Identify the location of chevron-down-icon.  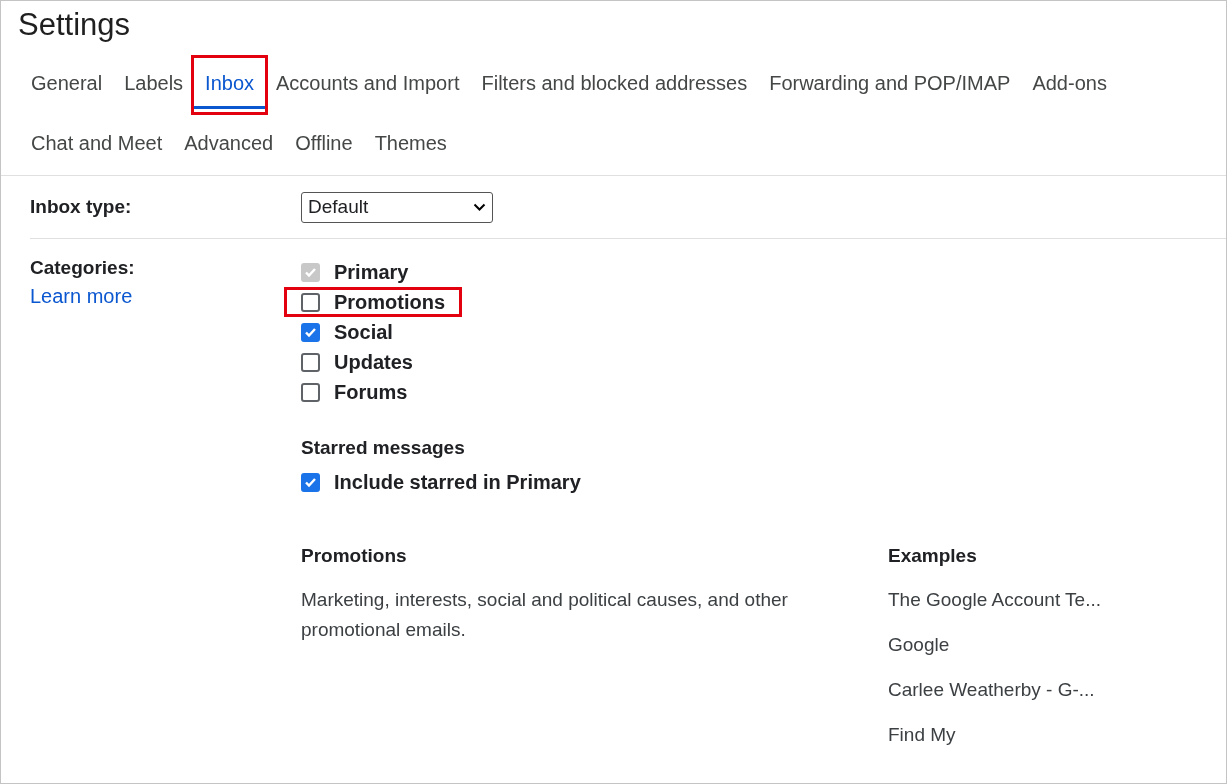
(479, 207).